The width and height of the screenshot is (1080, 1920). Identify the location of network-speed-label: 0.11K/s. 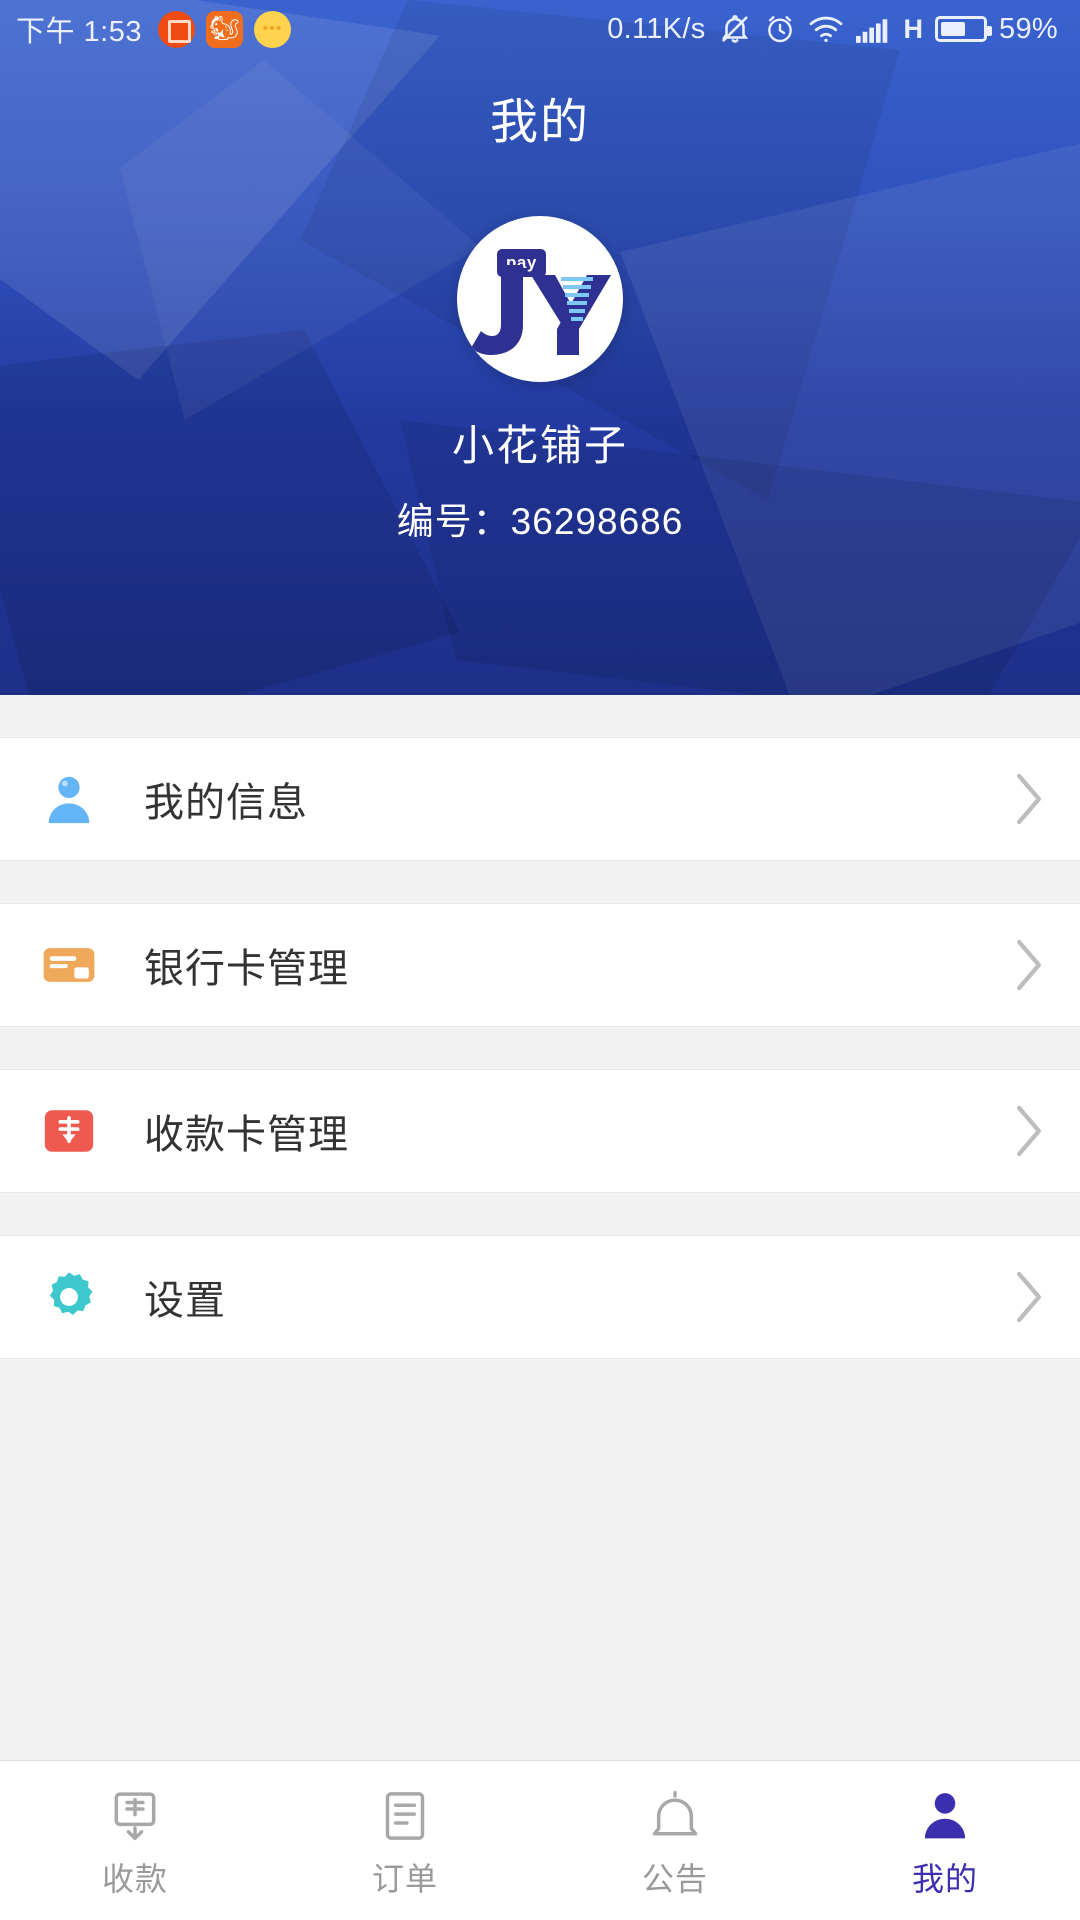
(656, 28).